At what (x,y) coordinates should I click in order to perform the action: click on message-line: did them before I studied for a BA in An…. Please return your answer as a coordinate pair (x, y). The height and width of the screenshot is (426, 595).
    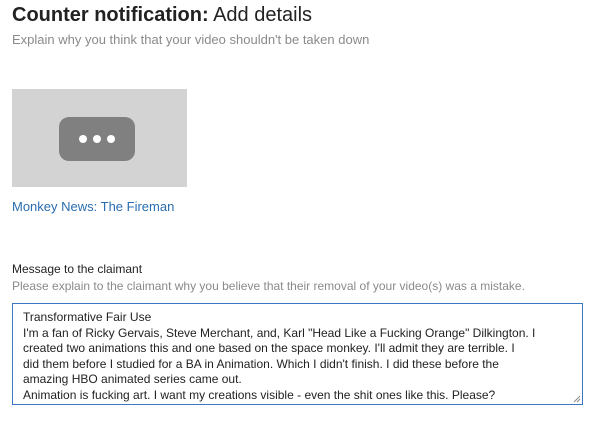
    Looking at the image, I should click on (261, 363).